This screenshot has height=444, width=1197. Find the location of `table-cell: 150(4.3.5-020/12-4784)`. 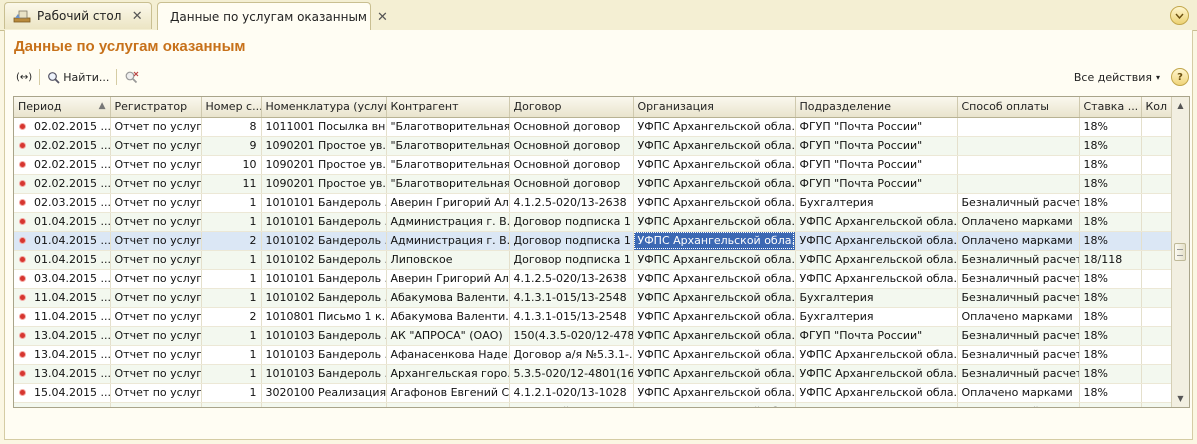

table-cell: 150(4.3.5-020/12-4784) is located at coordinates (571, 336).